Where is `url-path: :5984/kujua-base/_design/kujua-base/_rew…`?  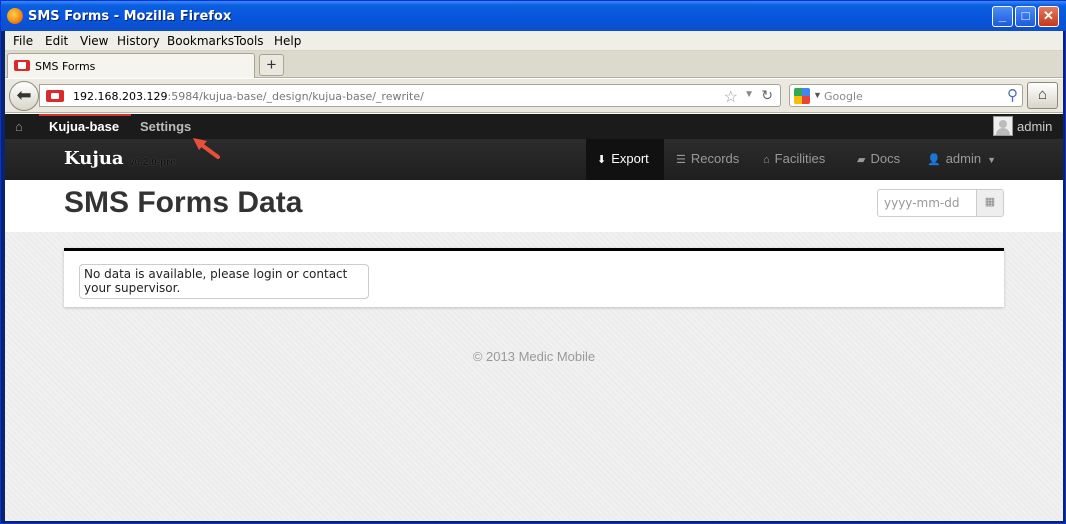 url-path: :5984/kujua-base/_design/kujua-base/_rew… is located at coordinates (295, 96).